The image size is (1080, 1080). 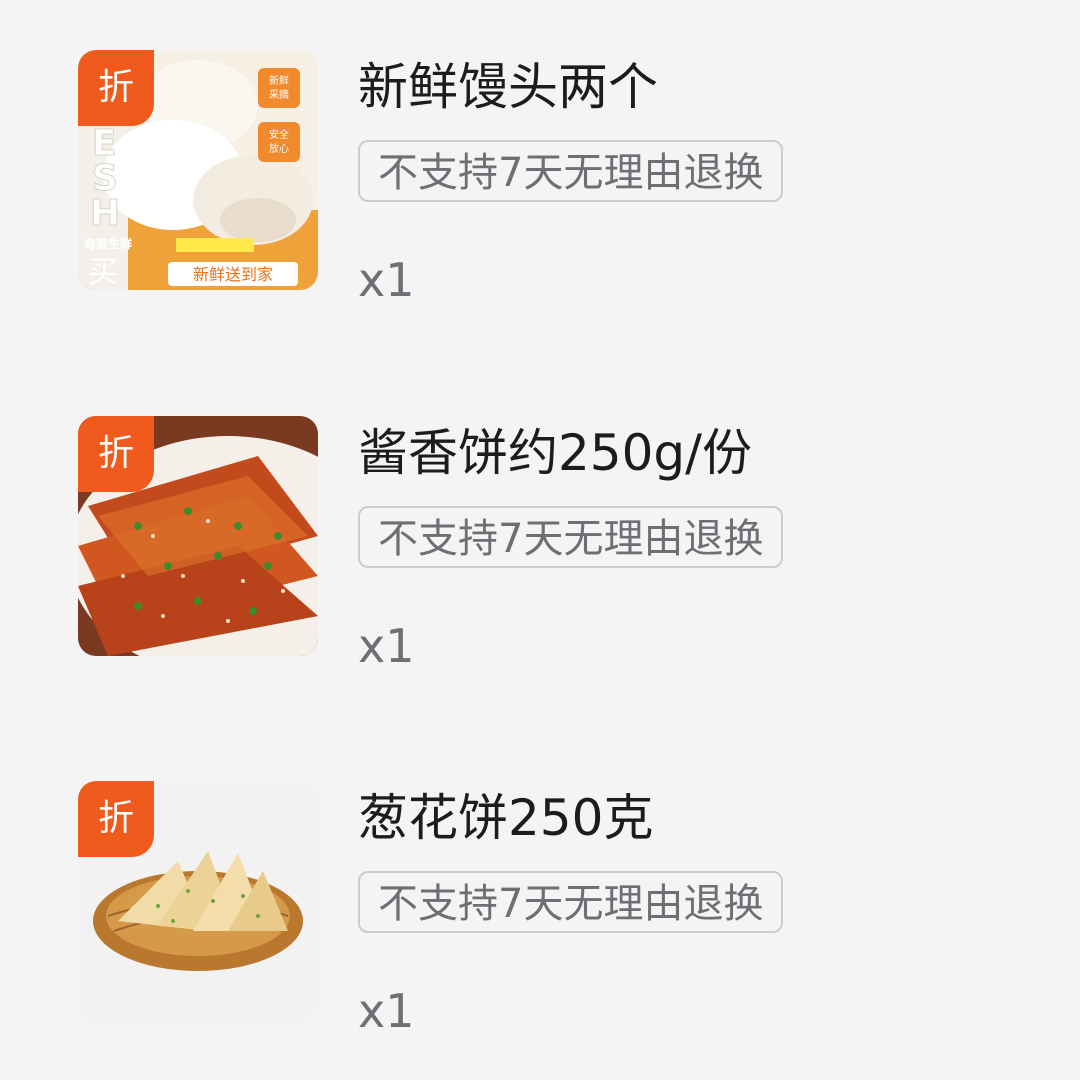 What do you see at coordinates (279, 94) in the screenshot?
I see `image-text-side-1b: 采摘` at bounding box center [279, 94].